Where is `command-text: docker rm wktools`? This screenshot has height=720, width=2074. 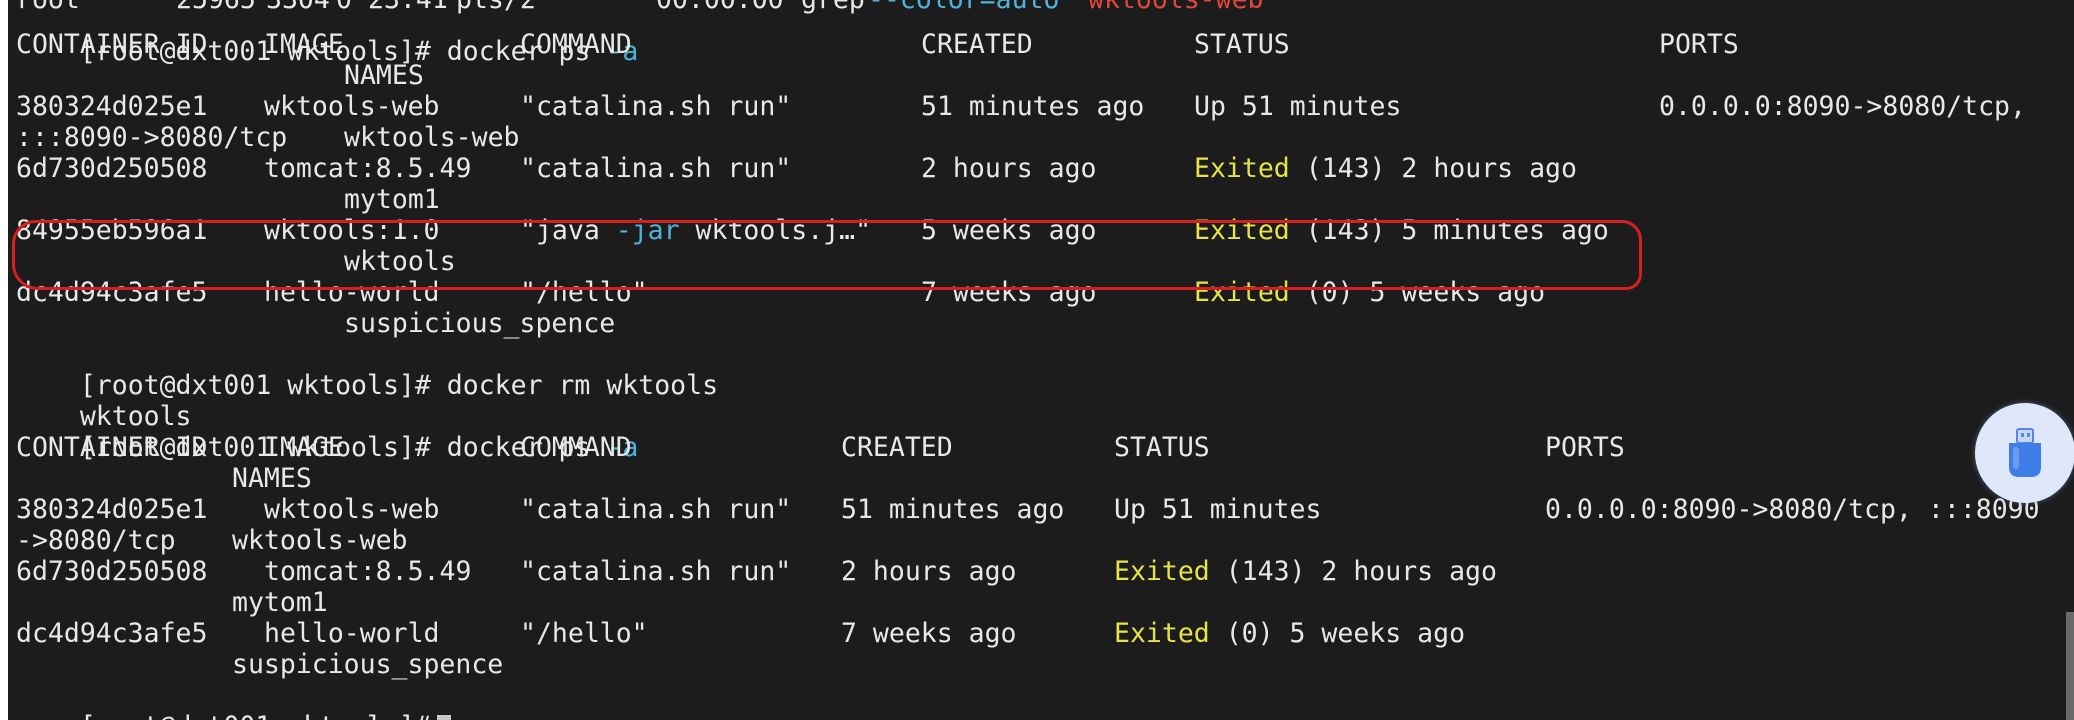
command-text: docker rm wktools is located at coordinates (582, 385).